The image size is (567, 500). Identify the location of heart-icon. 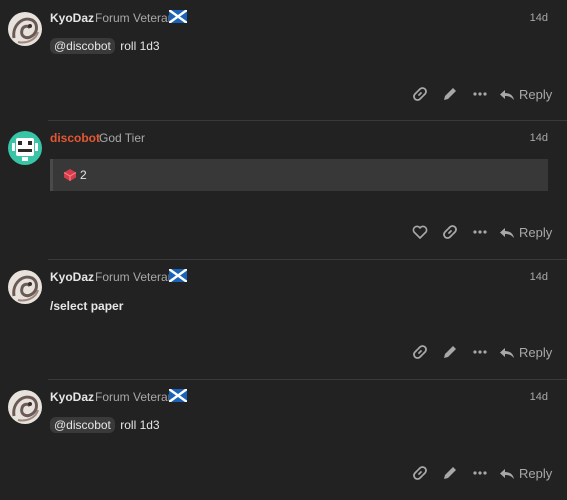
(420, 232).